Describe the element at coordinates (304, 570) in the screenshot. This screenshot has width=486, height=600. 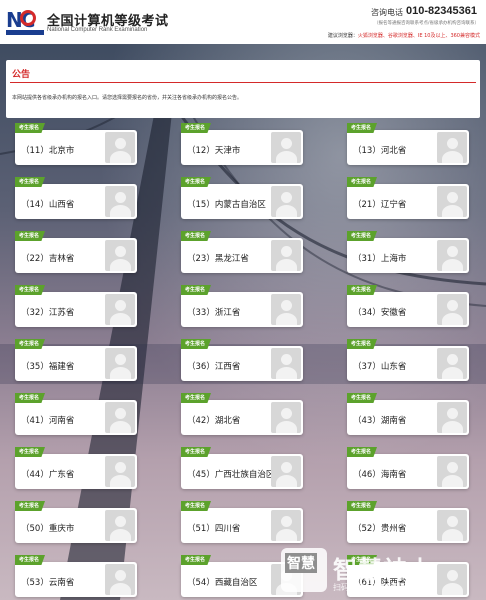
I see `watermark-logo-icon: 智慧` at that location.